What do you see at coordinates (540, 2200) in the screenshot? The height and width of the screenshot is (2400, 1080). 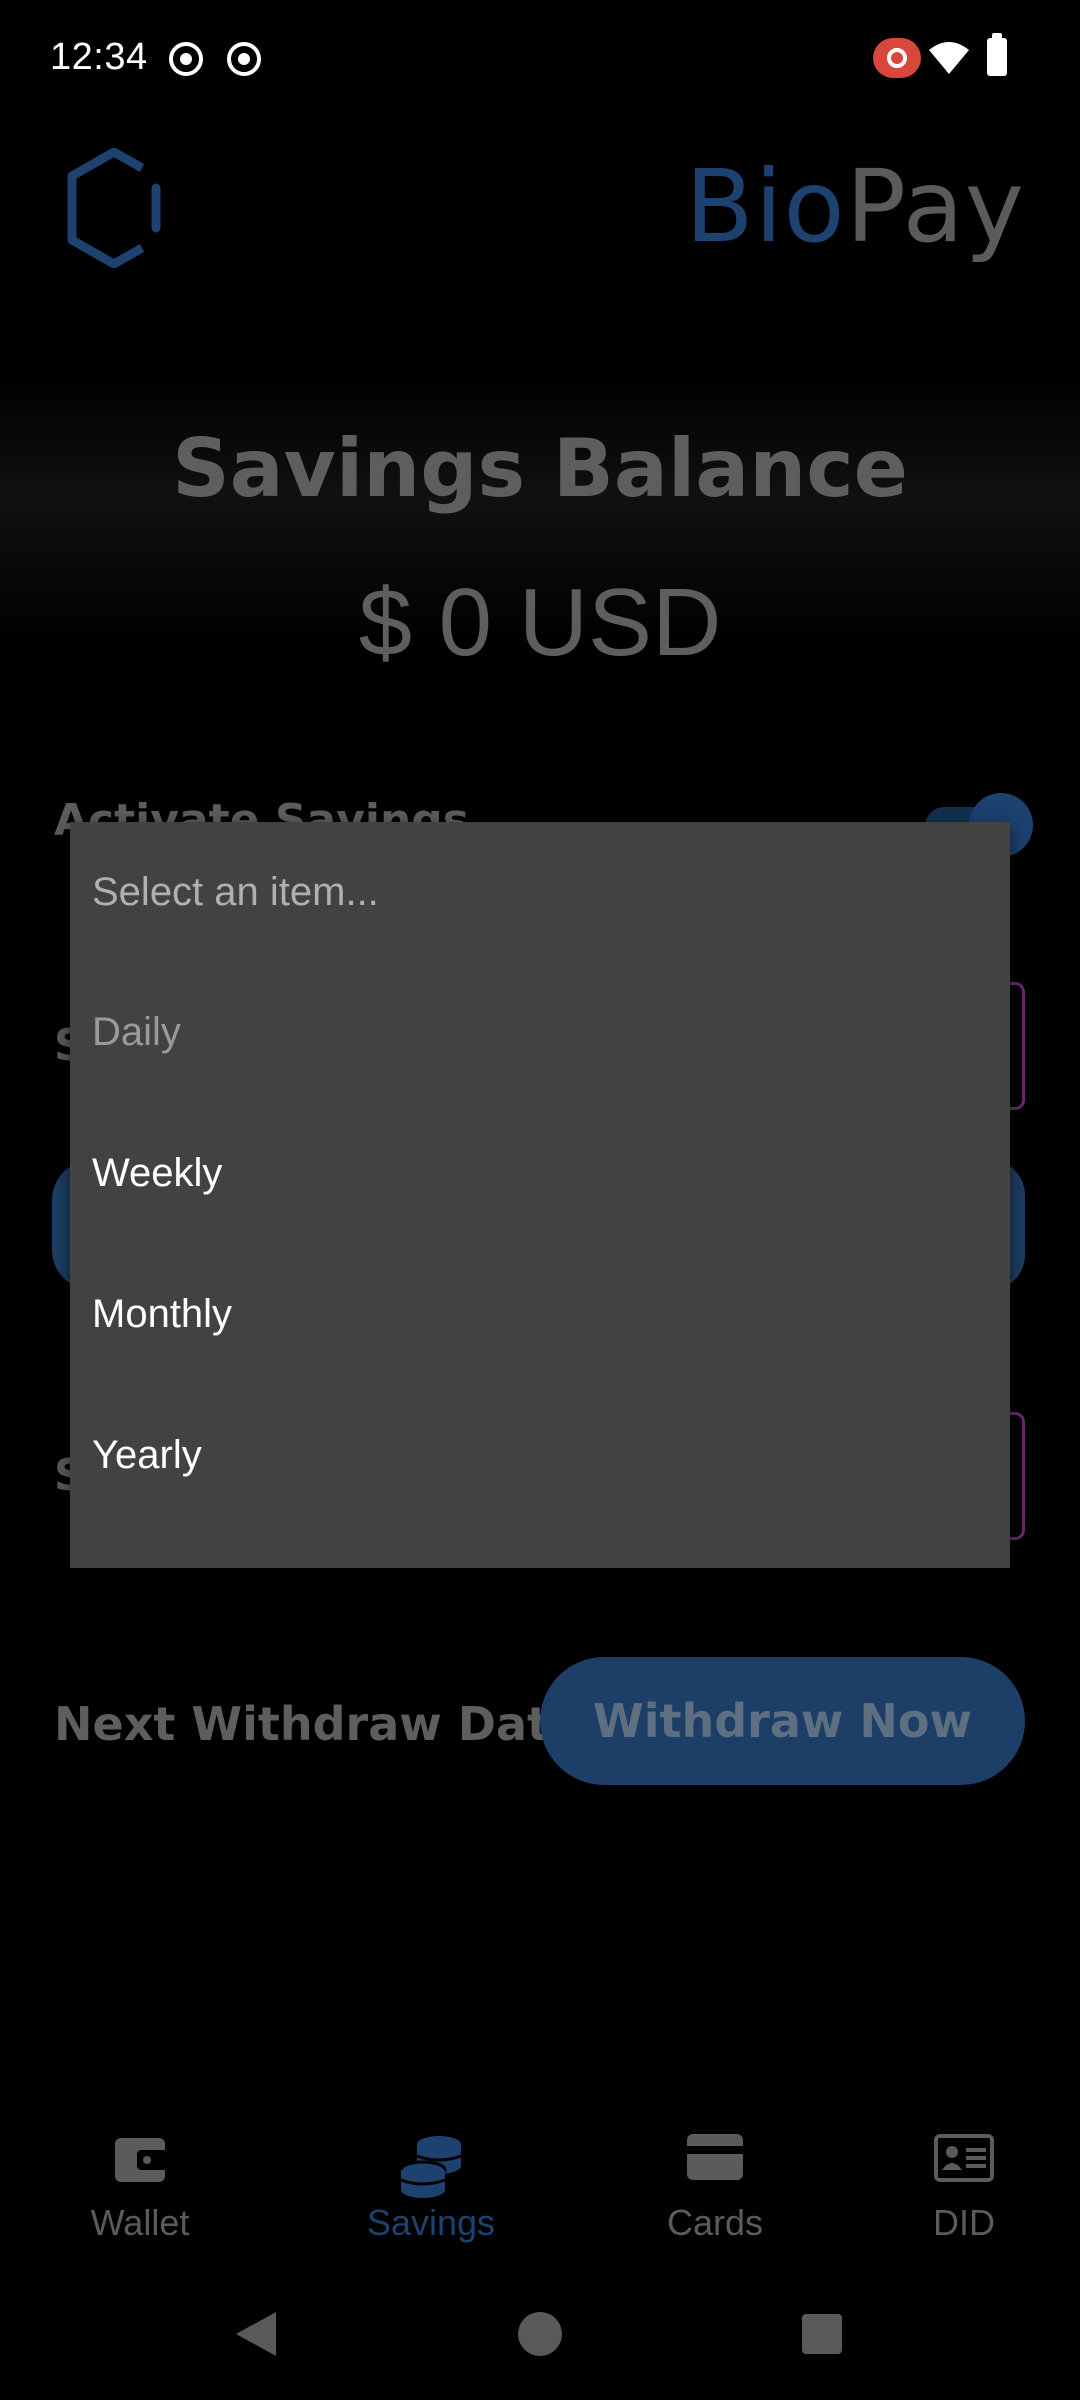 I see `bottom-navigation: Wallet Savings Cards DID` at bounding box center [540, 2200].